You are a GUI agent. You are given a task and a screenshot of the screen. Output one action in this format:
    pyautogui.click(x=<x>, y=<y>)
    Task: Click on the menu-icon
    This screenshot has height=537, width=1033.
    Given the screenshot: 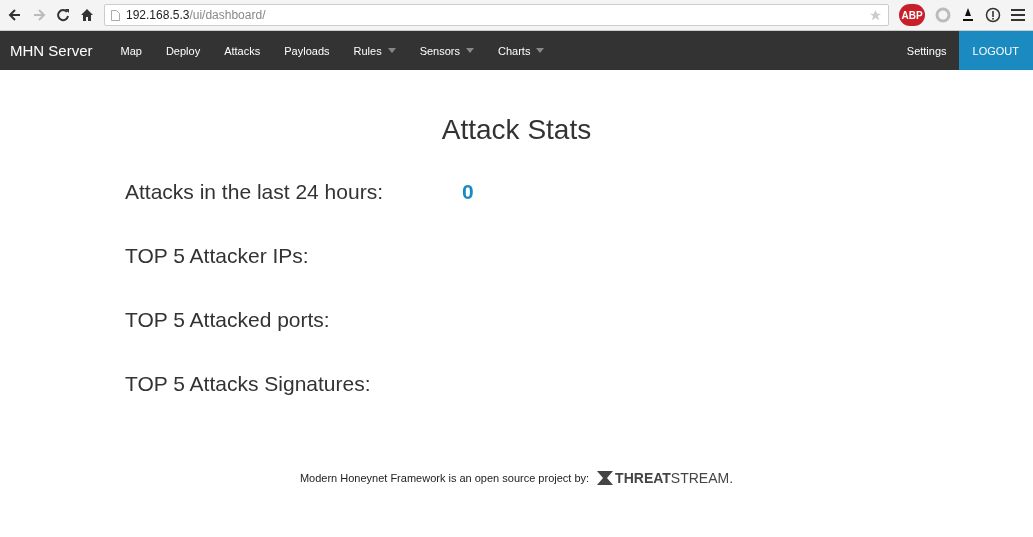 What is the action you would take?
    pyautogui.click(x=1018, y=15)
    